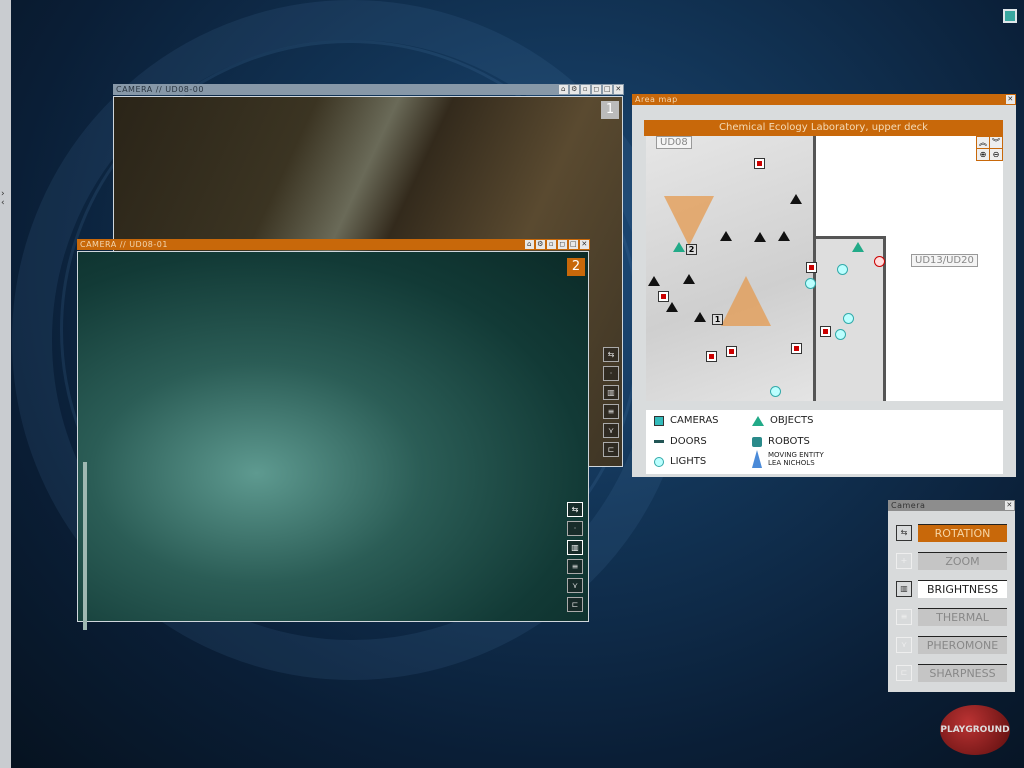  I want to click on chevron-icon: › ‹, so click(3, 198).